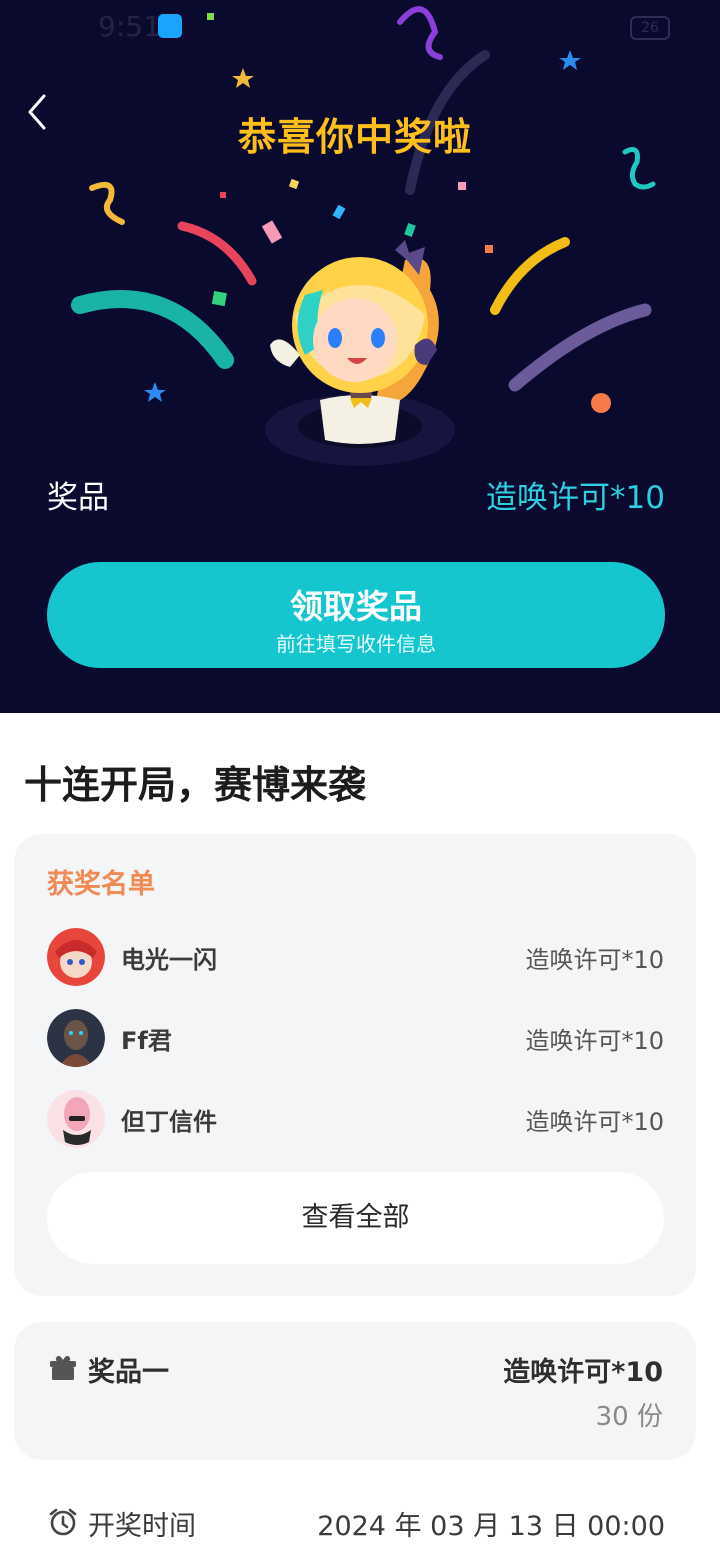  Describe the element at coordinates (146, 1041) in the screenshot. I see `winner-name: Ff君` at that location.